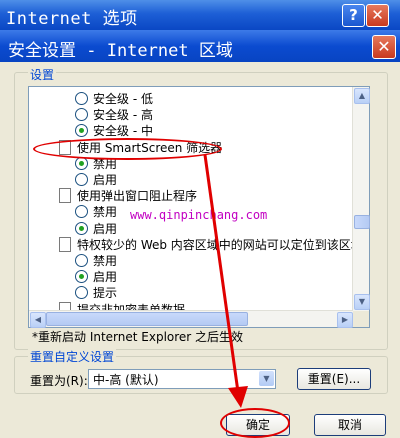  Describe the element at coordinates (220, 244) in the screenshot. I see `setting-label: 特权较少的 Web 内容区域中的网站可以定位到该区域` at that location.